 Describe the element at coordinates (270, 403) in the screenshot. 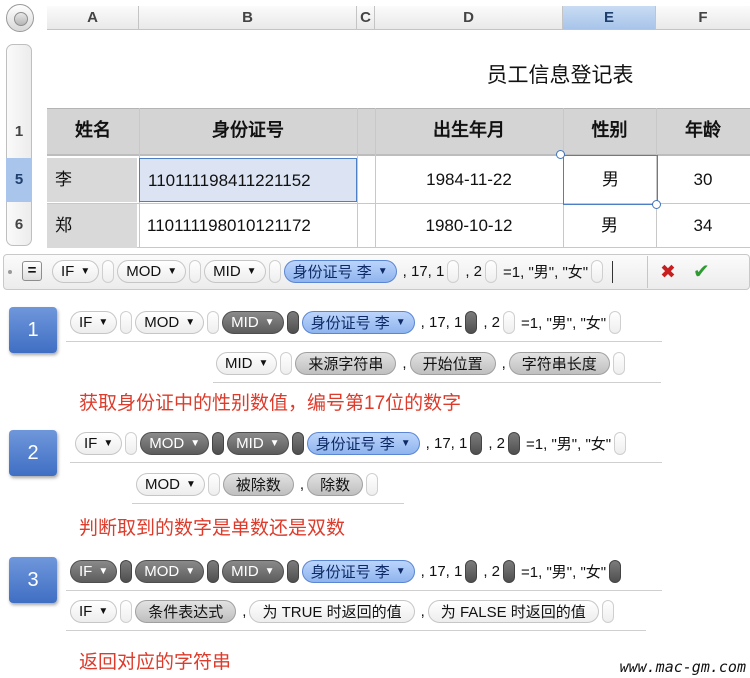

I see `step1-note: 获取身份证中的性别数值，编号第17位的数字` at that location.